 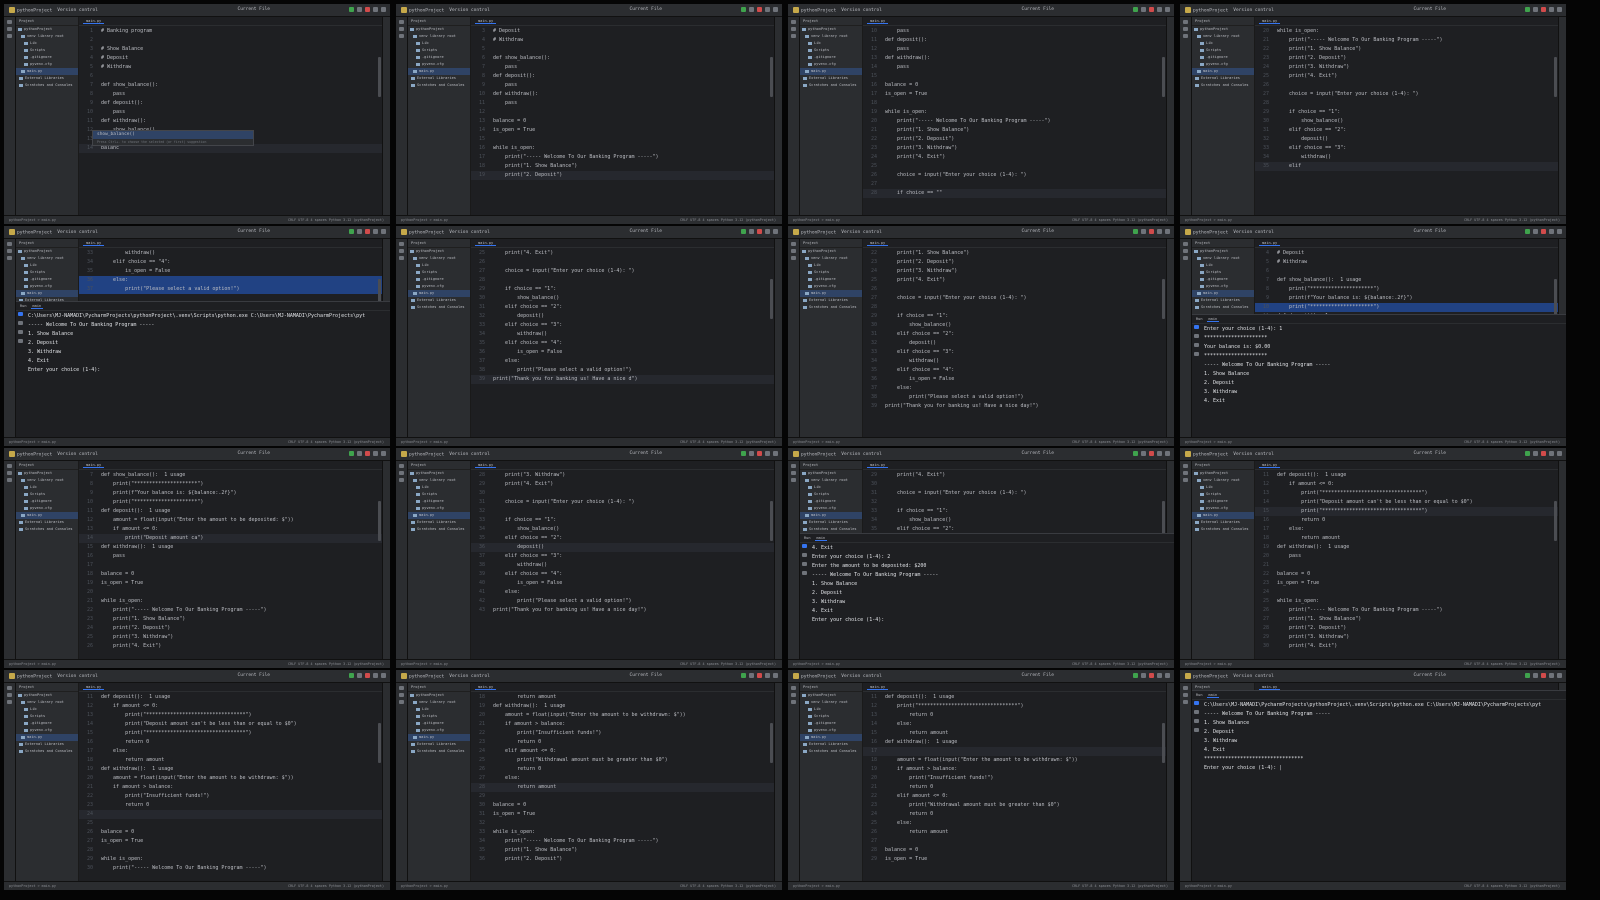 What do you see at coordinates (9, 22) in the screenshot?
I see `project-tool-icon` at bounding box center [9, 22].